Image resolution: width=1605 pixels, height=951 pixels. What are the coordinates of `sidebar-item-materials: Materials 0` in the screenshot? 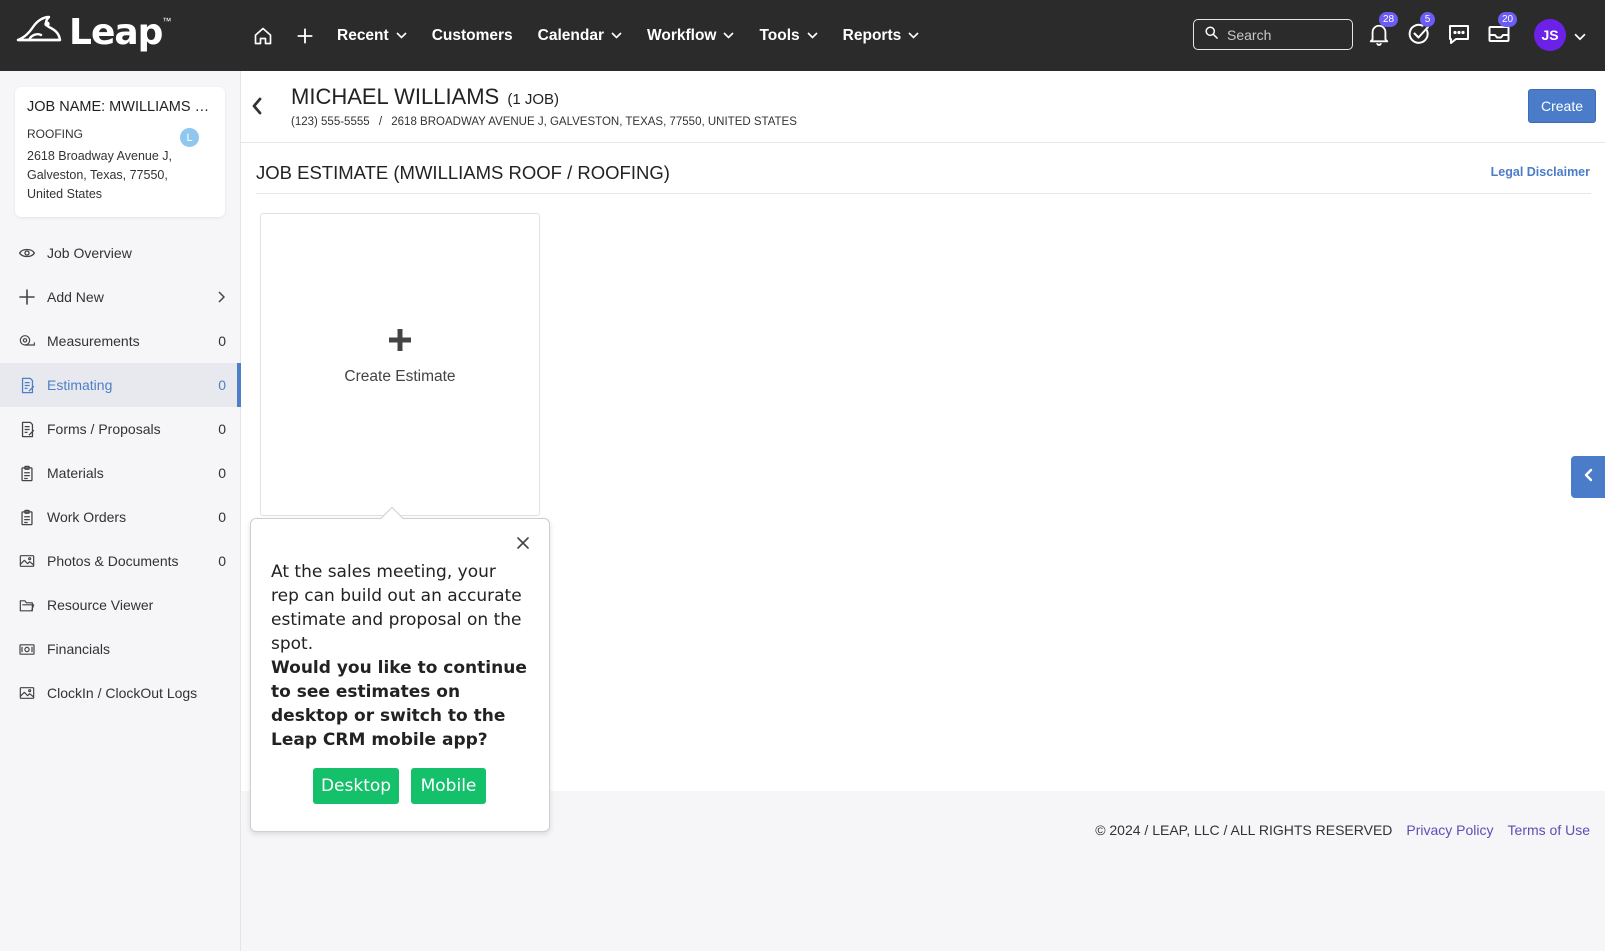 It's located at (120, 473).